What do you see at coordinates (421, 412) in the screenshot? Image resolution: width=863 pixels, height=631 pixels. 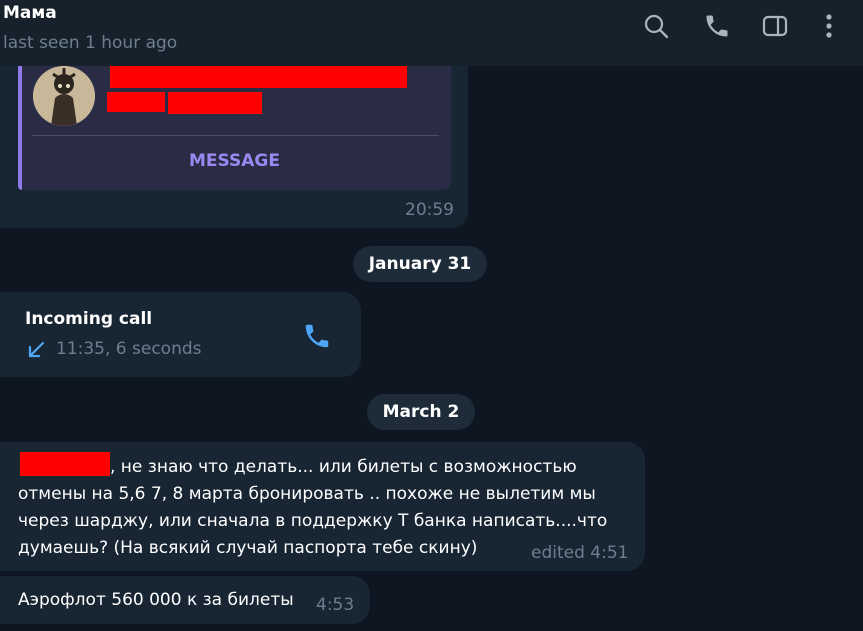 I see `date-separator: March 2` at bounding box center [421, 412].